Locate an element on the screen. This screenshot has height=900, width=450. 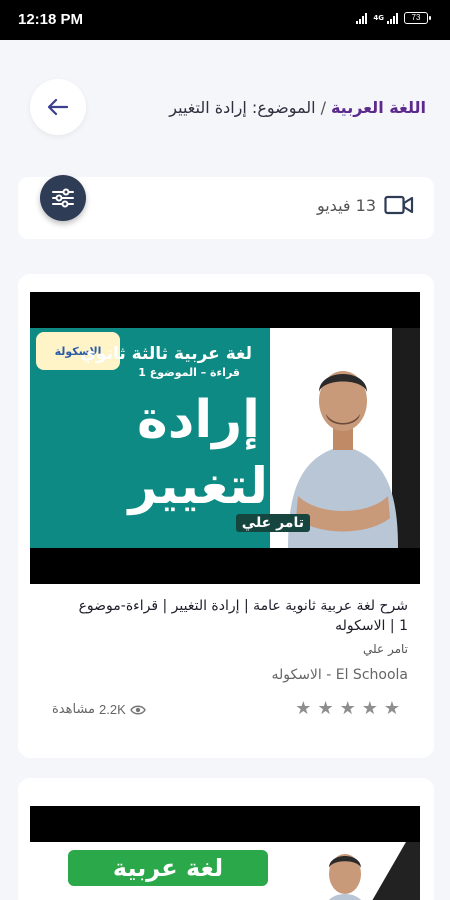
video-card: لغة عربية is located at coordinates (226, 839).